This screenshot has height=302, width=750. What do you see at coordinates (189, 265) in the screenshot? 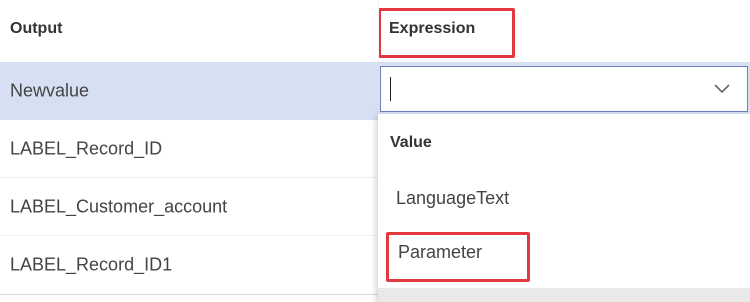
I see `table-row: LABEL_Record_ID1` at bounding box center [189, 265].